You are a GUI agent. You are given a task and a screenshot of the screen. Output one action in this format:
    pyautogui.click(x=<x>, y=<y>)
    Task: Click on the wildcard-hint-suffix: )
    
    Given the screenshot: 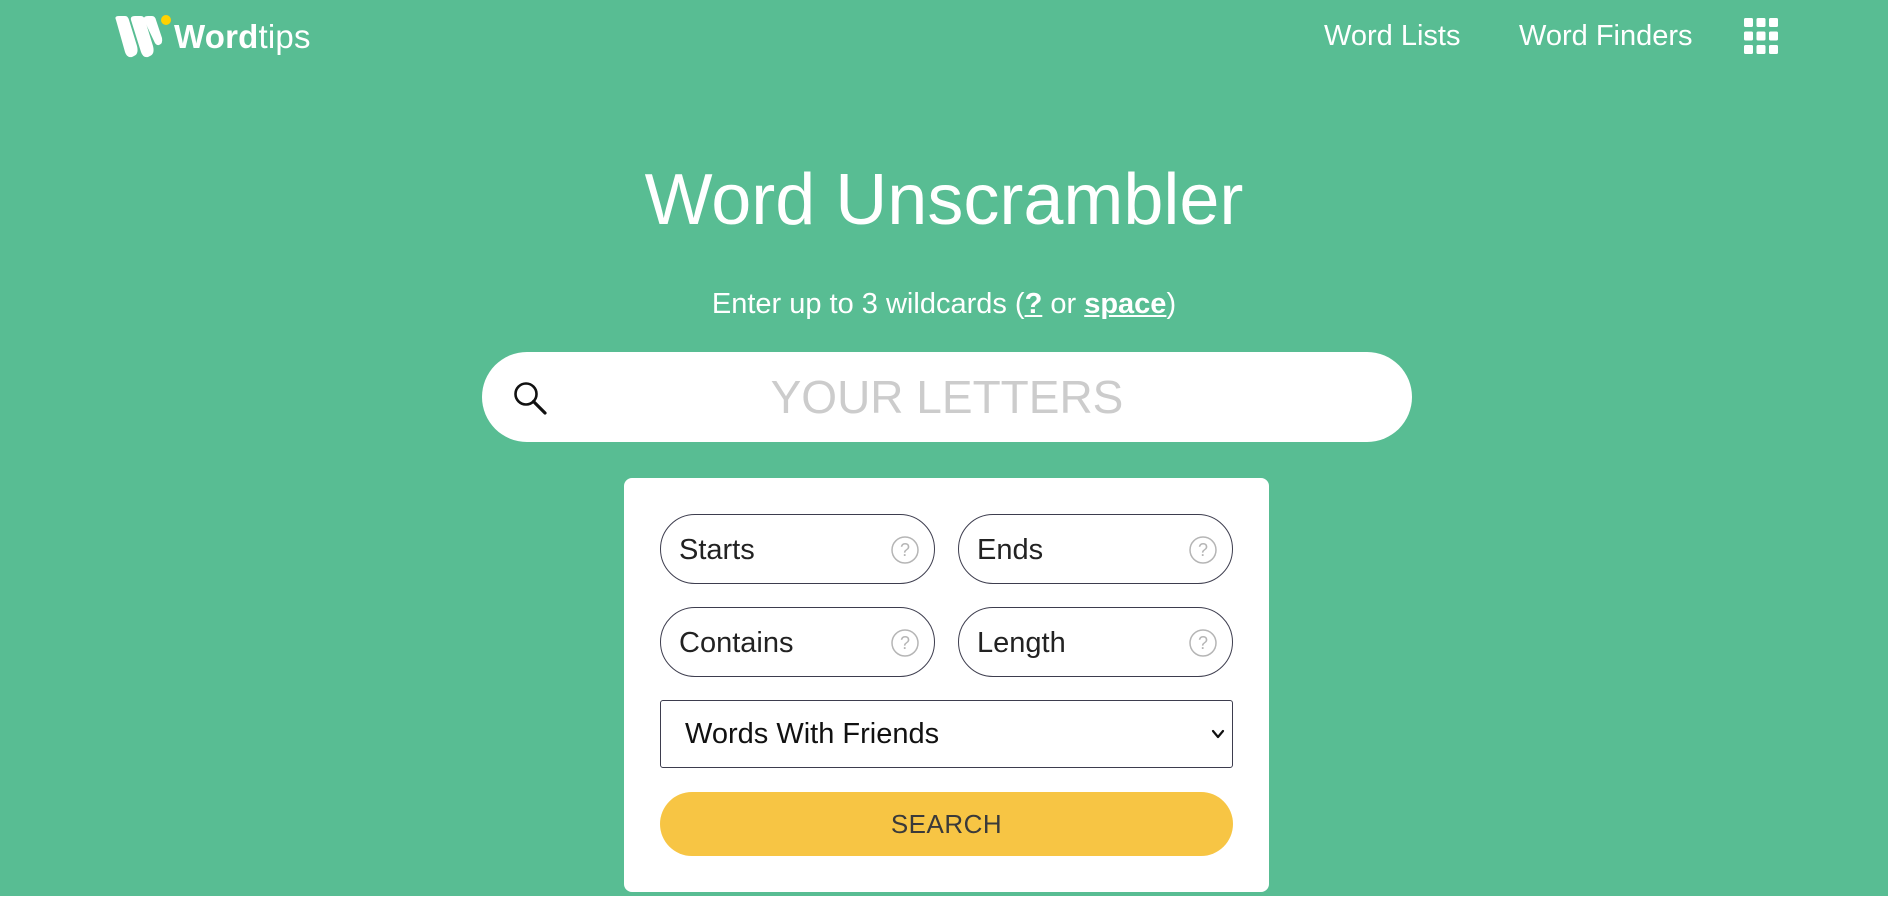 What is the action you would take?
    pyautogui.click(x=1171, y=304)
    